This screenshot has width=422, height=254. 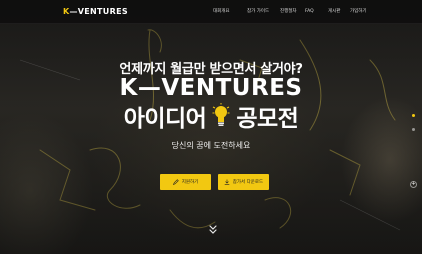 What do you see at coordinates (267, 119) in the screenshot?
I see `contest-title-right: 공모전` at bounding box center [267, 119].